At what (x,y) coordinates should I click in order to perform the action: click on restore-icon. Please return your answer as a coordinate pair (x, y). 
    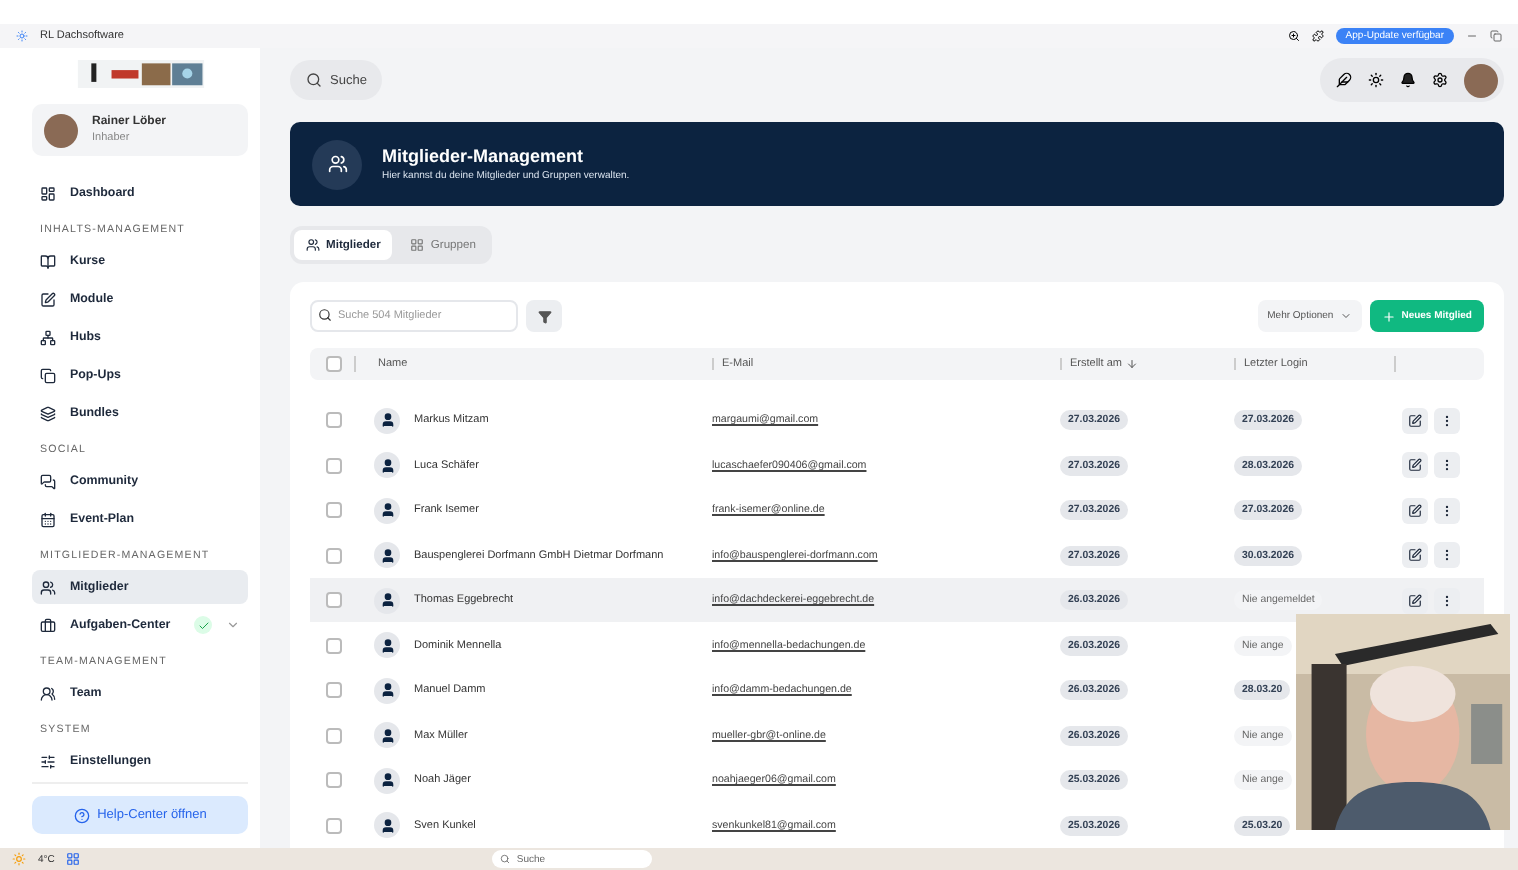
    Looking at the image, I should click on (1496, 36).